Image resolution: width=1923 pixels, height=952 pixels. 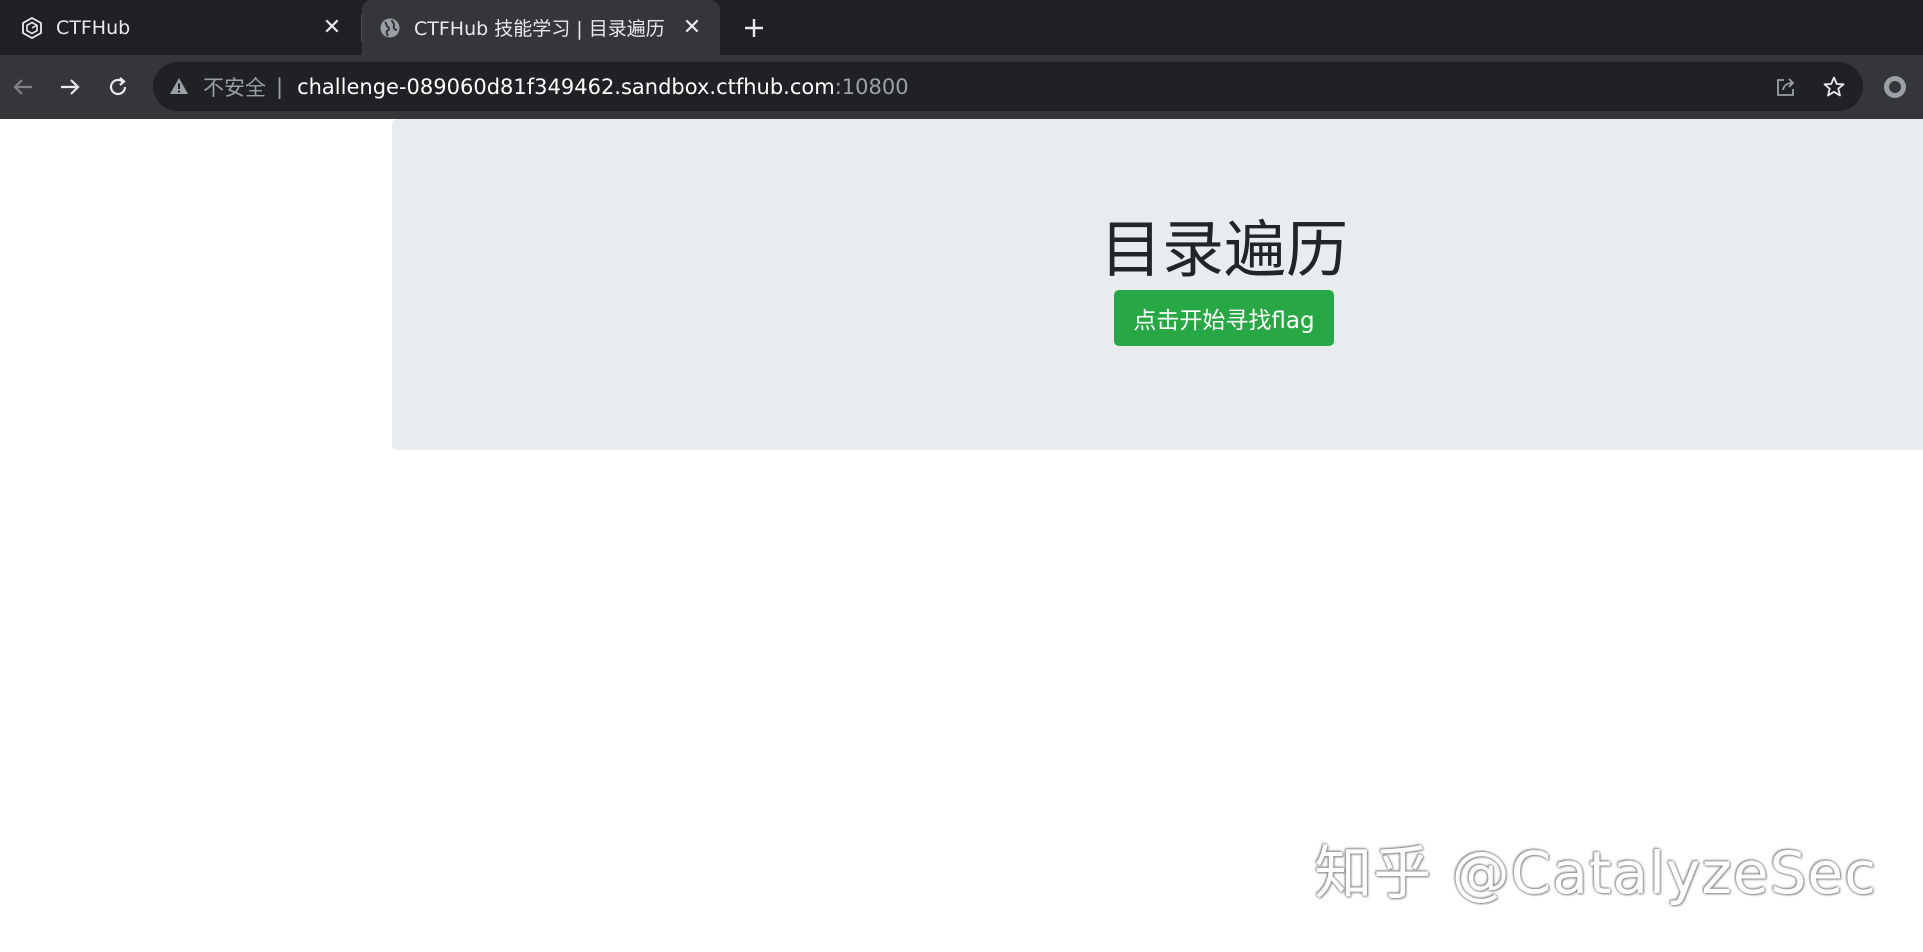 I want to click on forward-arrow-icon, so click(x=70, y=87).